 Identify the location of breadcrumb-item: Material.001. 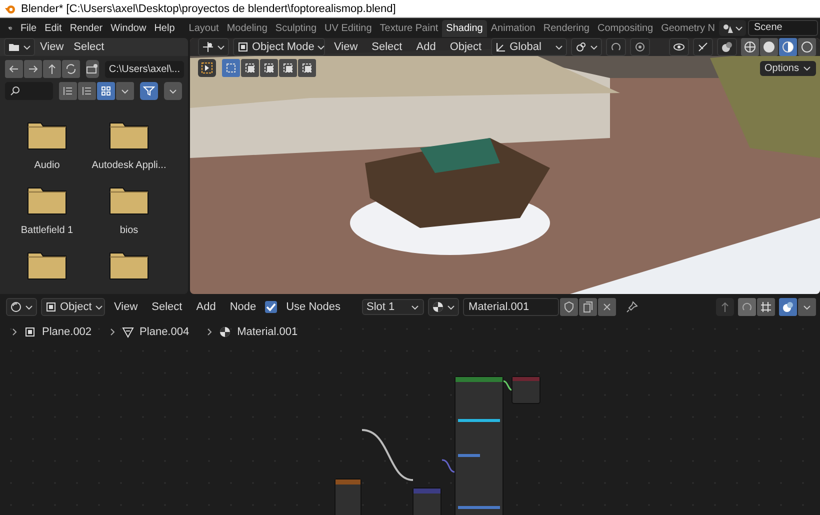
(267, 332).